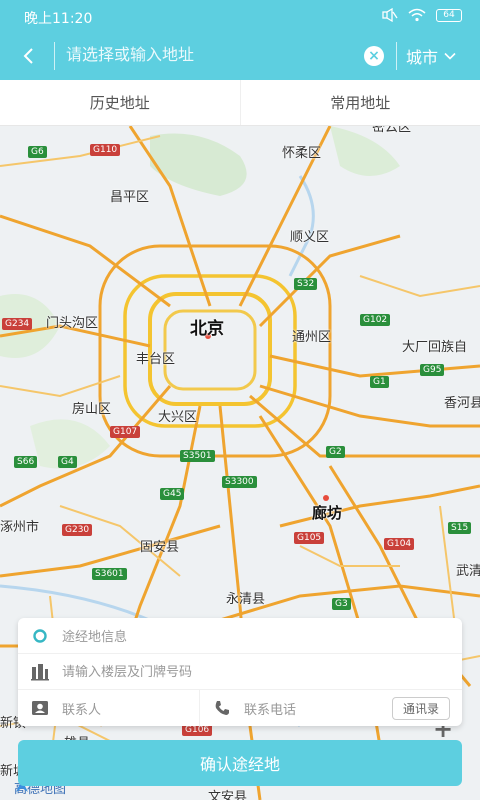 The image size is (480, 800). What do you see at coordinates (26, 462) in the screenshot?
I see `road-badge: S66` at bounding box center [26, 462].